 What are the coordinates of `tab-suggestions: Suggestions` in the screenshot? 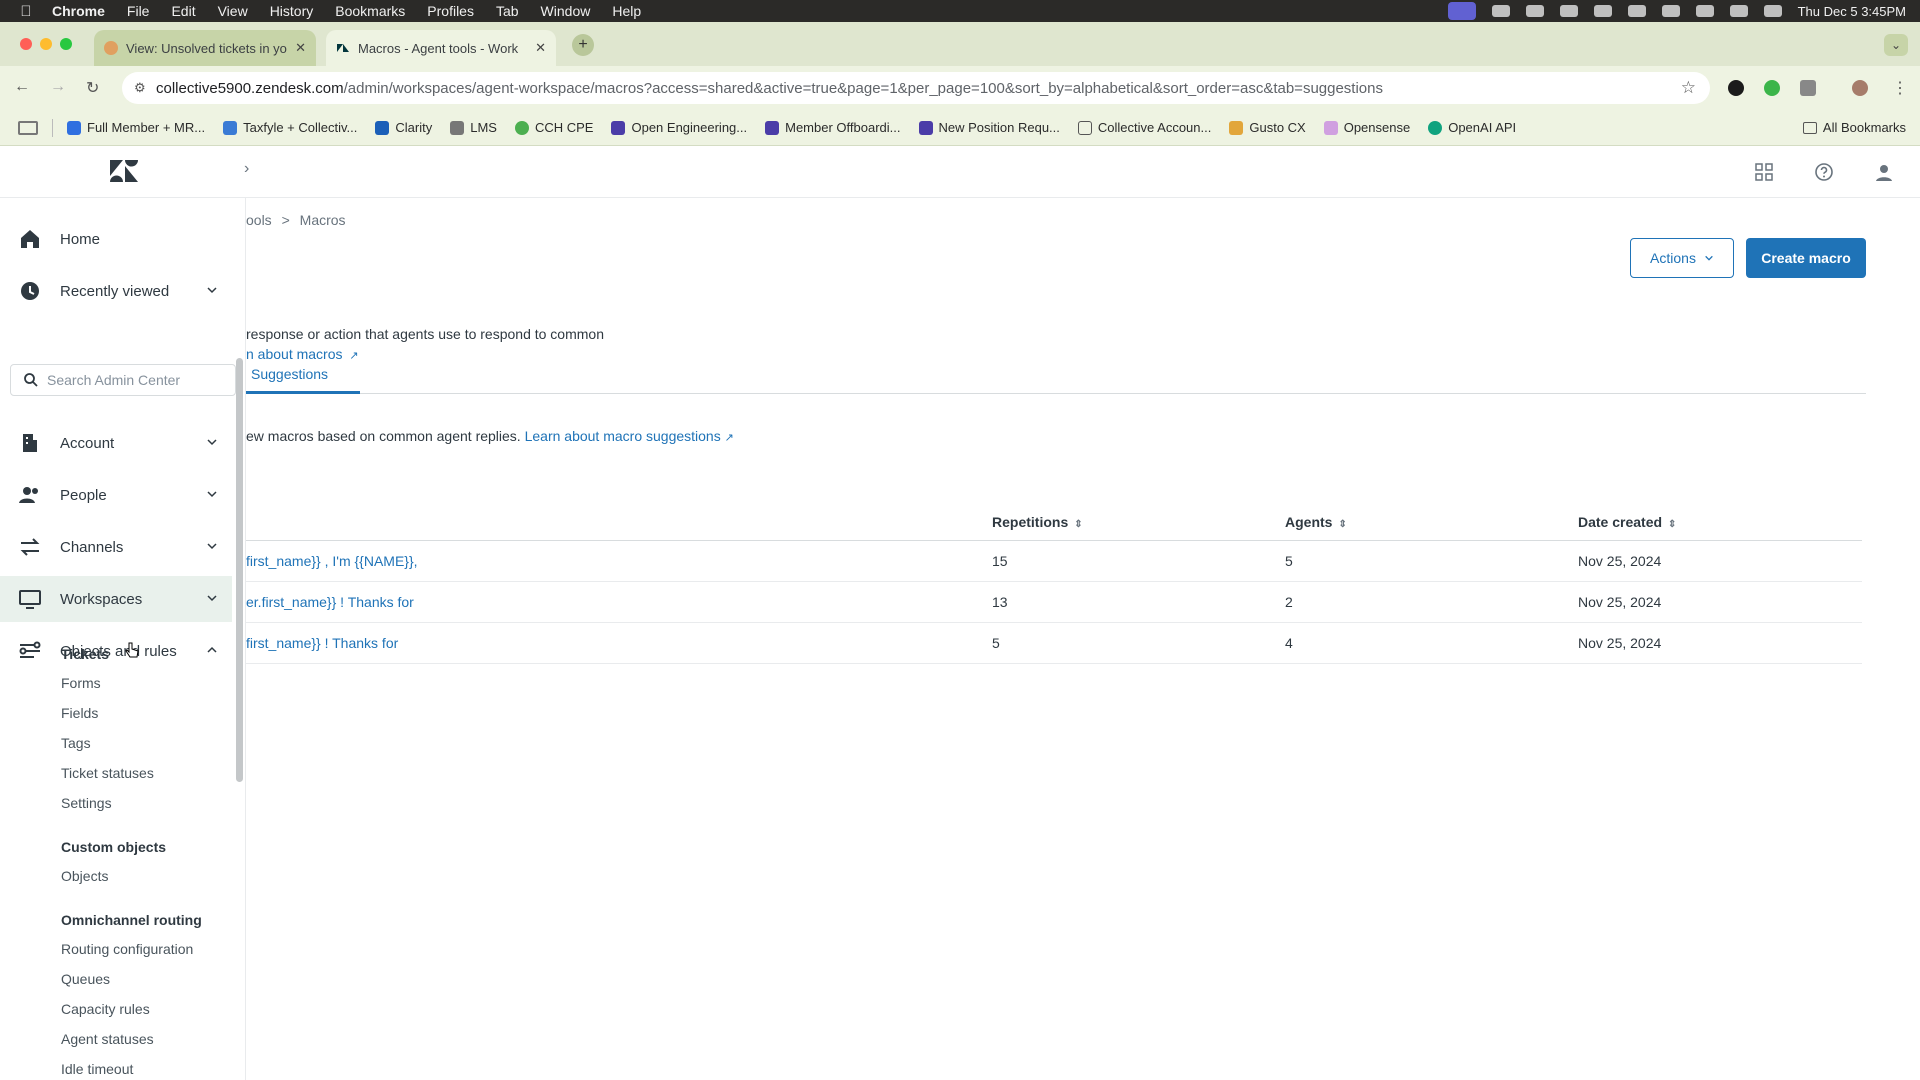 It's located at (303, 380).